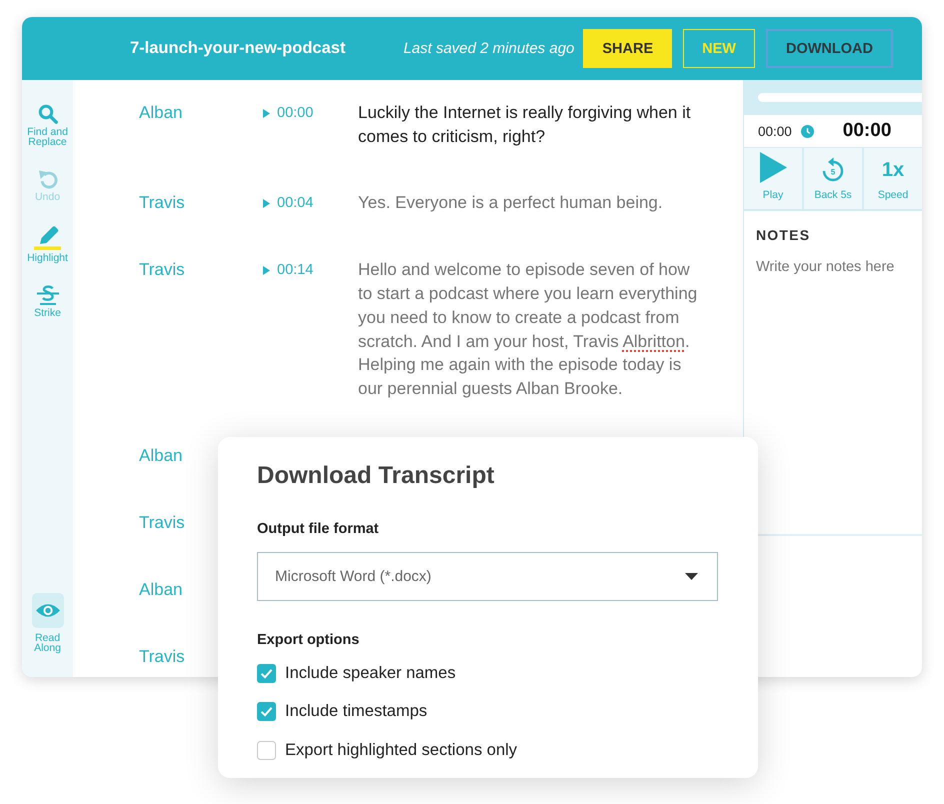  What do you see at coordinates (48, 114) in the screenshot?
I see `search-icon` at bounding box center [48, 114].